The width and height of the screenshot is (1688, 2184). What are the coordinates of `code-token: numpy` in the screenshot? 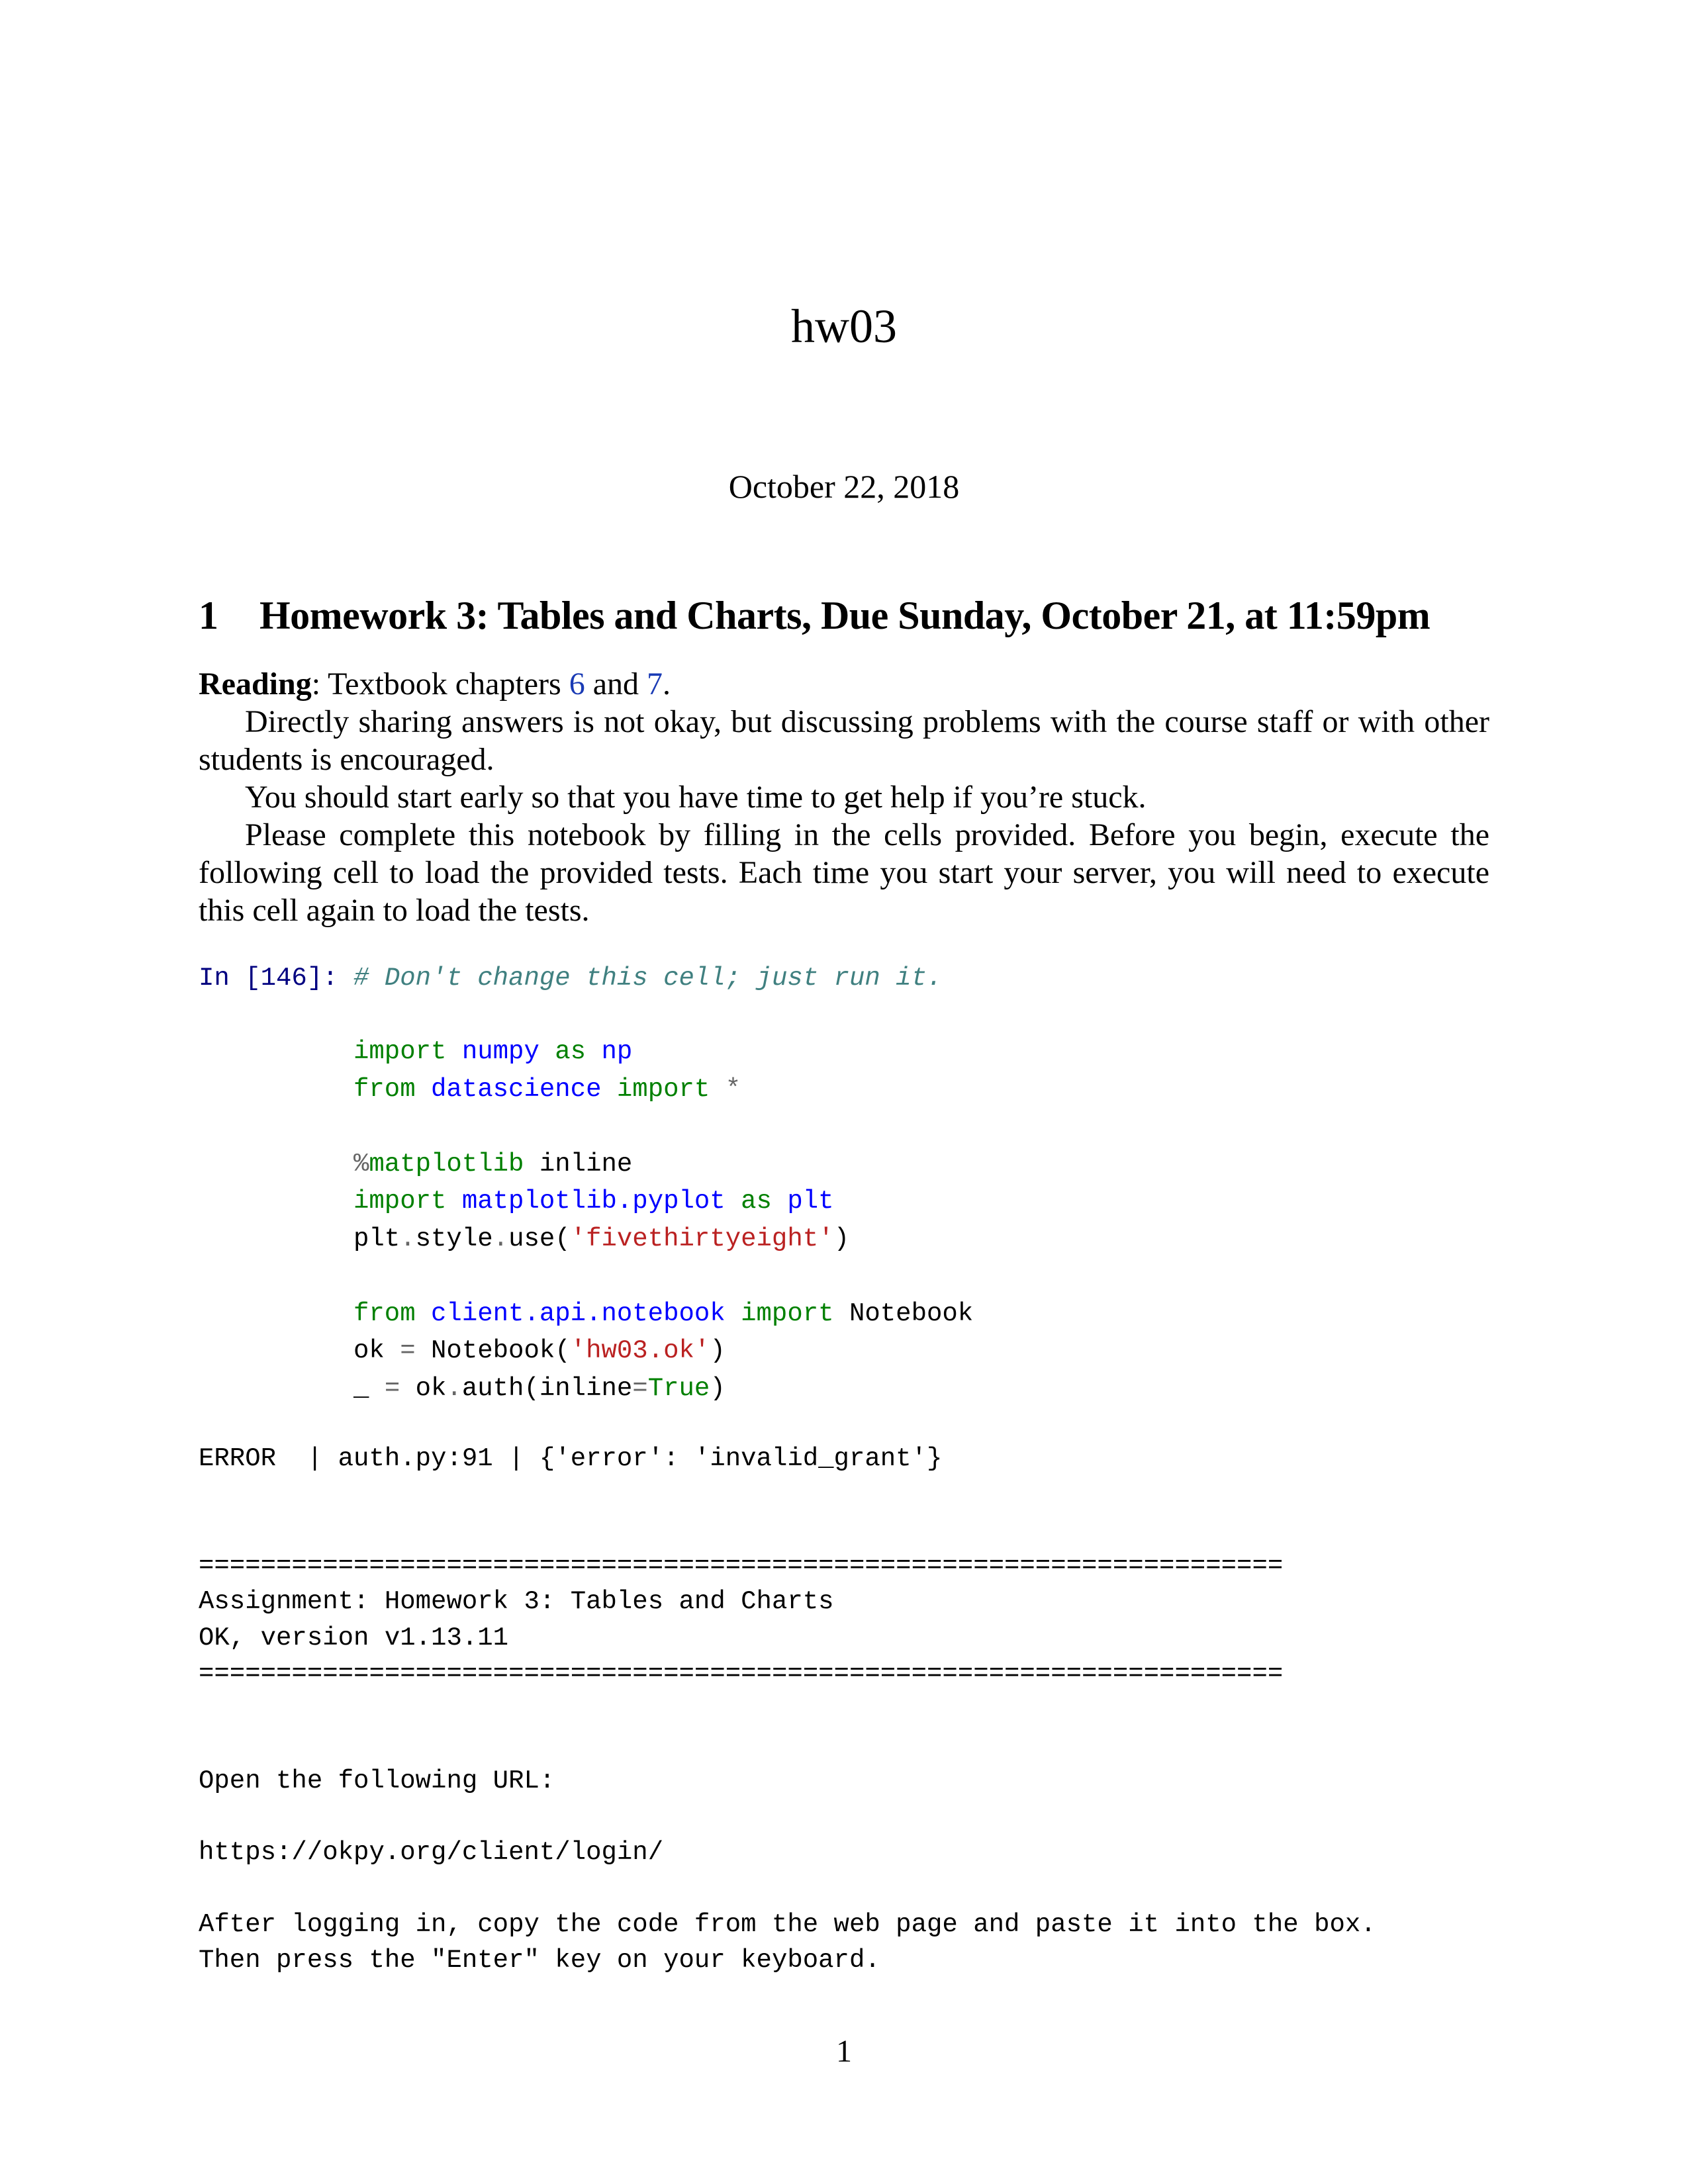 It's located at (500, 1051).